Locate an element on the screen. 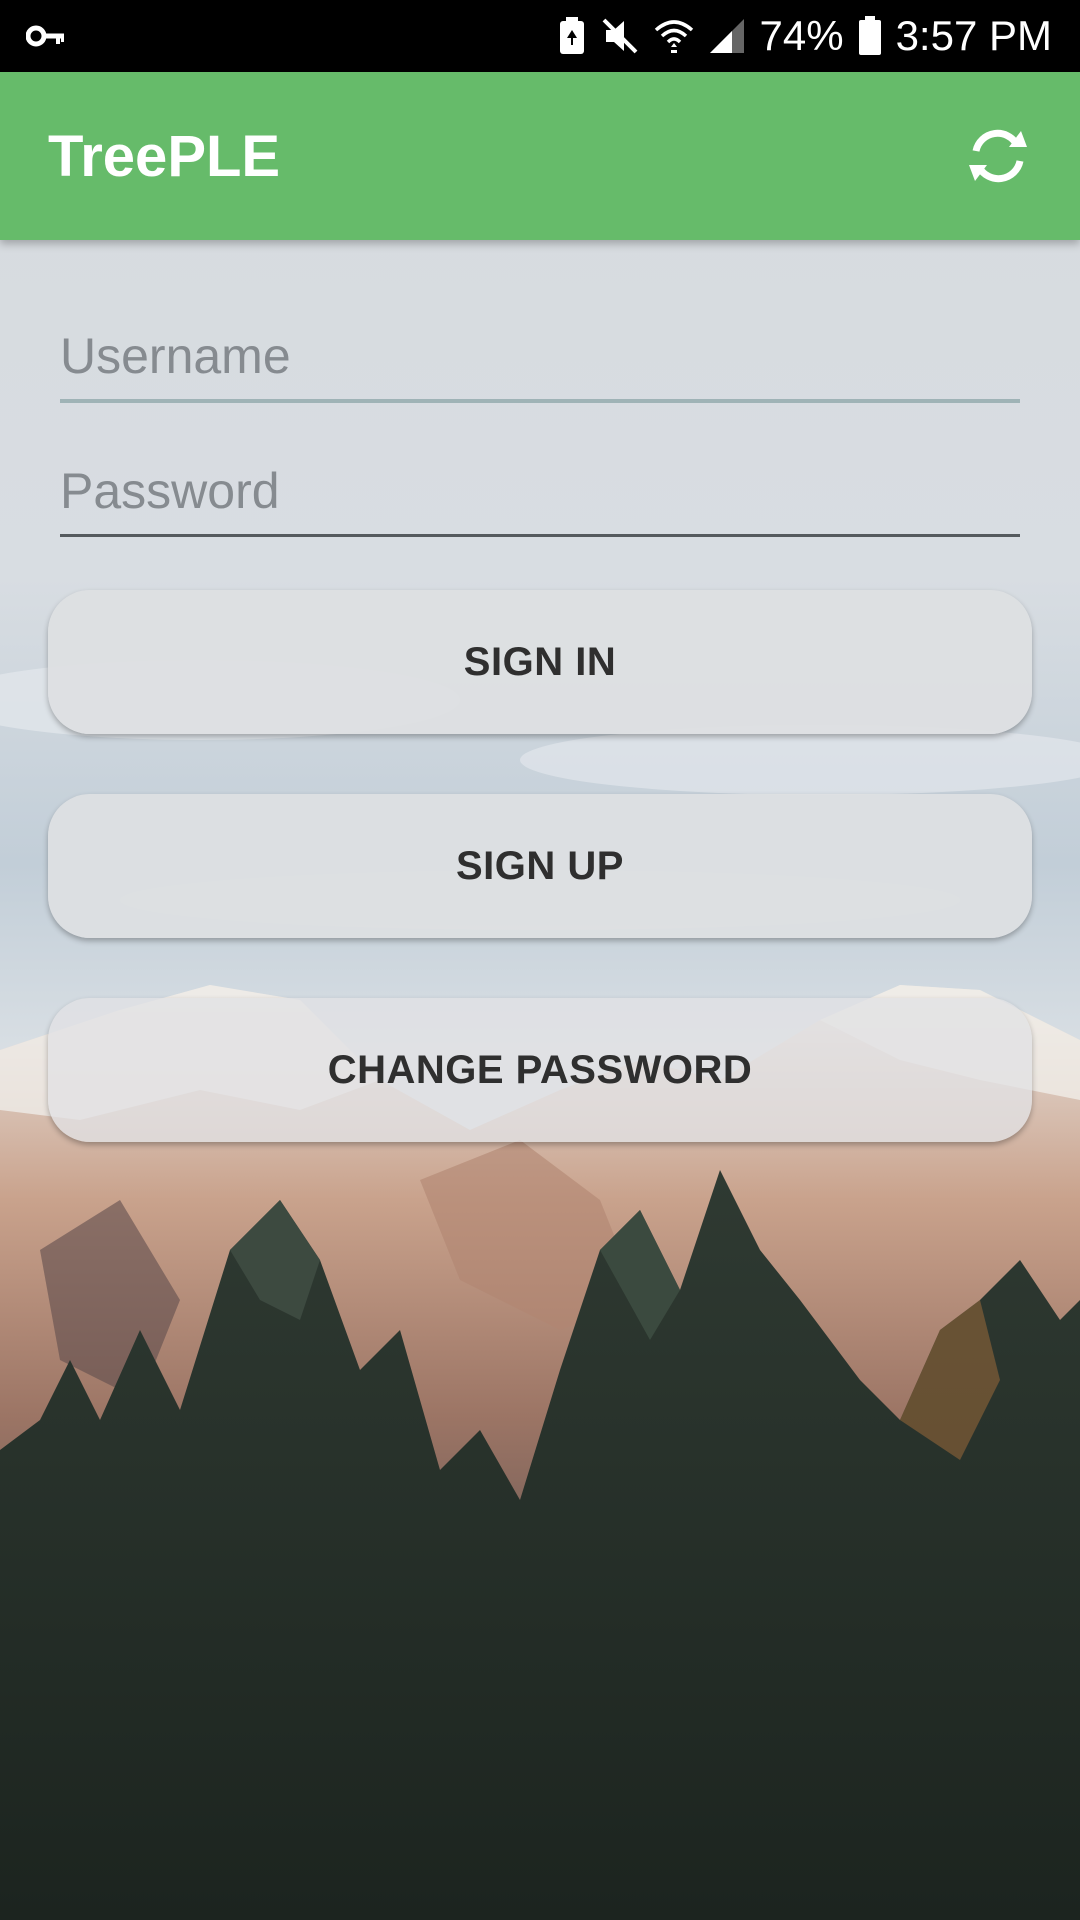 This screenshot has height=1920, width=1080. password-input is located at coordinates (540, 490).